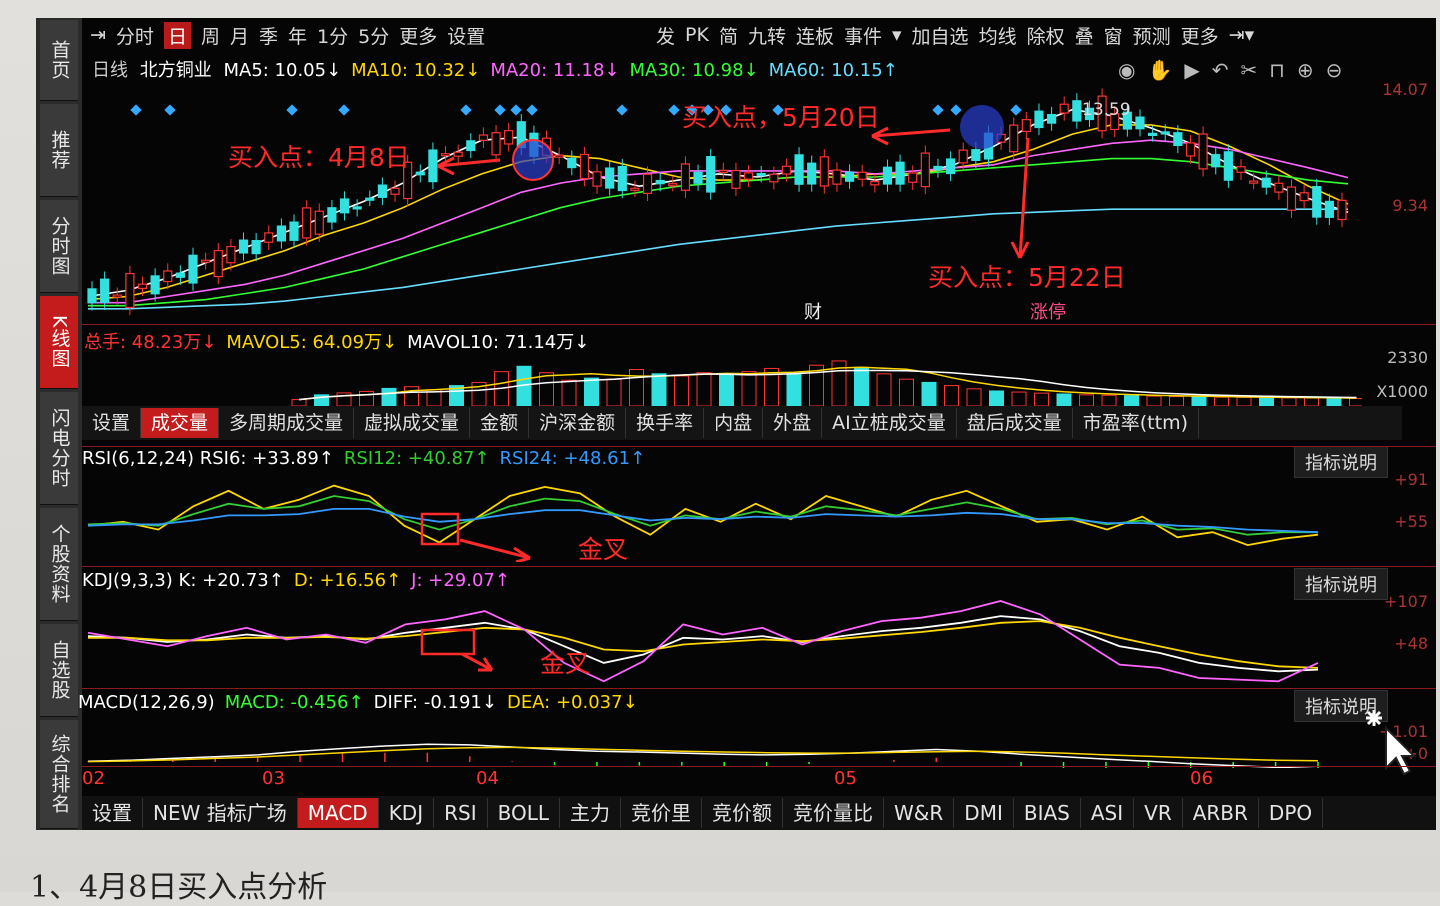  Describe the element at coordinates (98, 35) in the screenshot. I see `toolbar-pin-icon: ⇥` at that location.